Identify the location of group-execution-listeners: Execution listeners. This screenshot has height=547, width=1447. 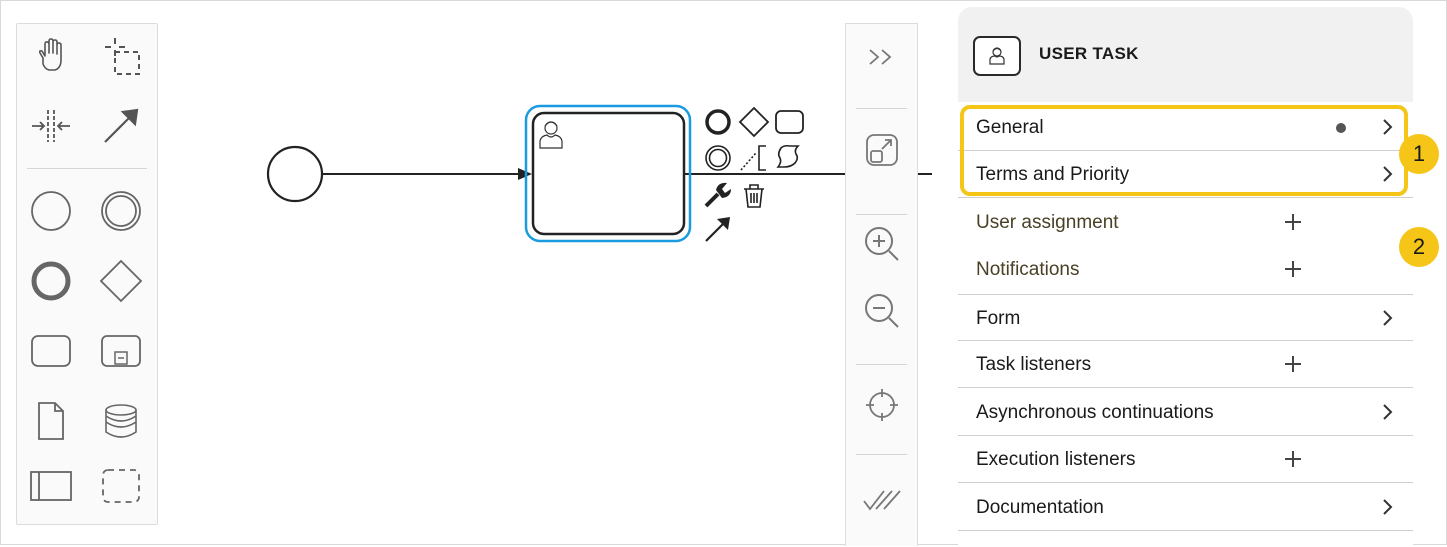
(1185, 459).